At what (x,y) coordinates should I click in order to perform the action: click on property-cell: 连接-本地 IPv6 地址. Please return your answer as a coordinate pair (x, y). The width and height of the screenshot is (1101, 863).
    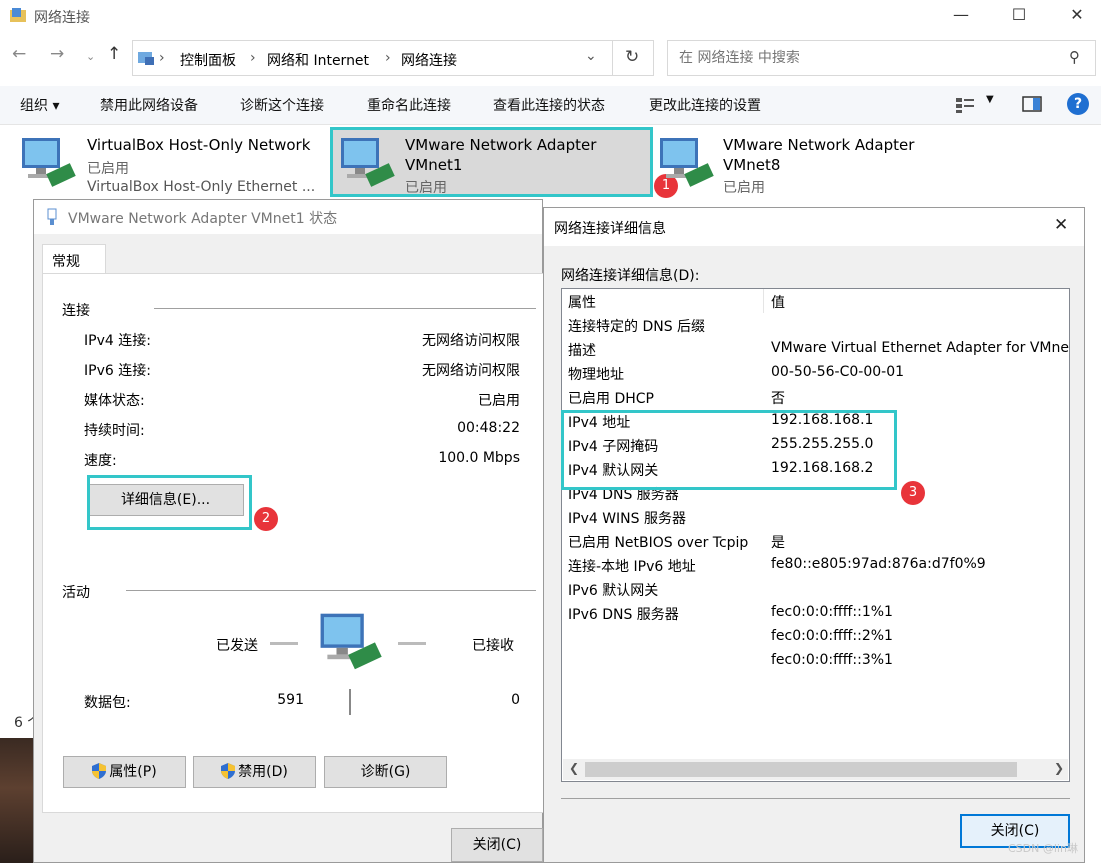
    Looking at the image, I should click on (632, 567).